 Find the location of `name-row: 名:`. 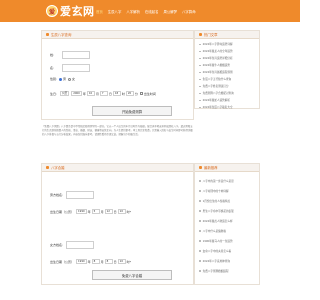

name-row: 名: is located at coordinates (70, 68).